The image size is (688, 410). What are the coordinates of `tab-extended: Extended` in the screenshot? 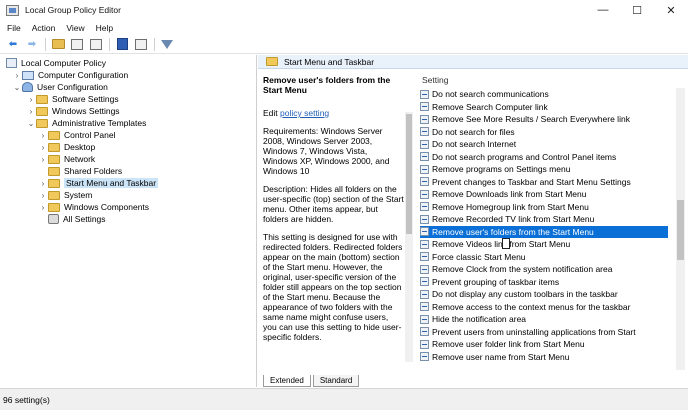 It's located at (287, 381).